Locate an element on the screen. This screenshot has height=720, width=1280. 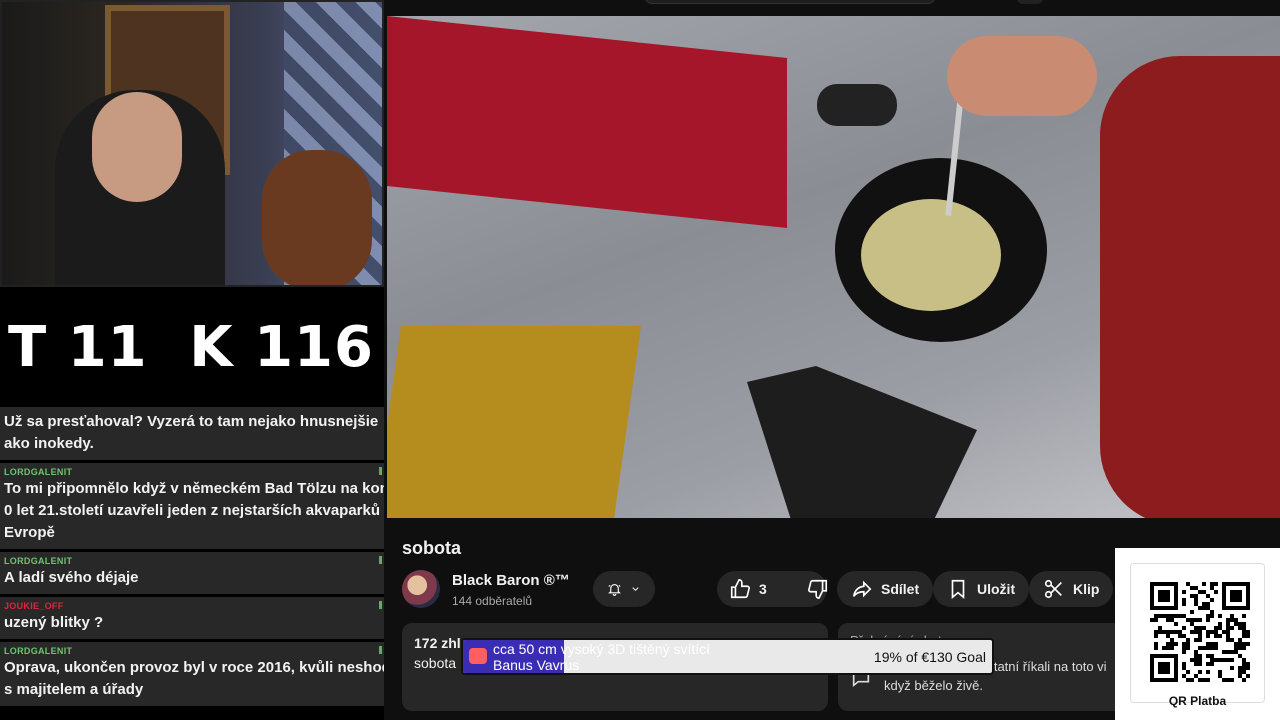
chat-message-text: ako inokedy. is located at coordinates (49, 443).